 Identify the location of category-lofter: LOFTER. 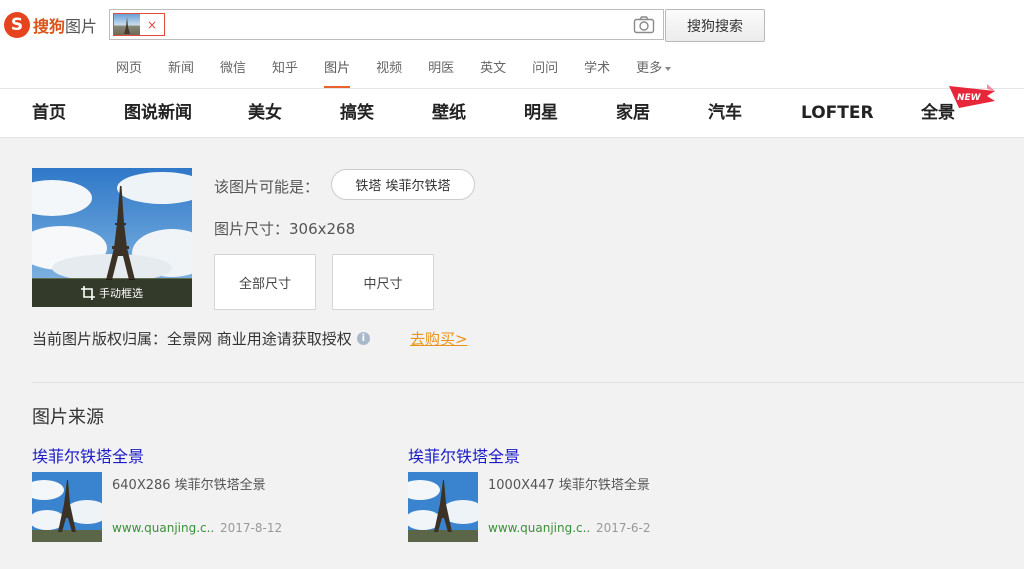
(837, 113).